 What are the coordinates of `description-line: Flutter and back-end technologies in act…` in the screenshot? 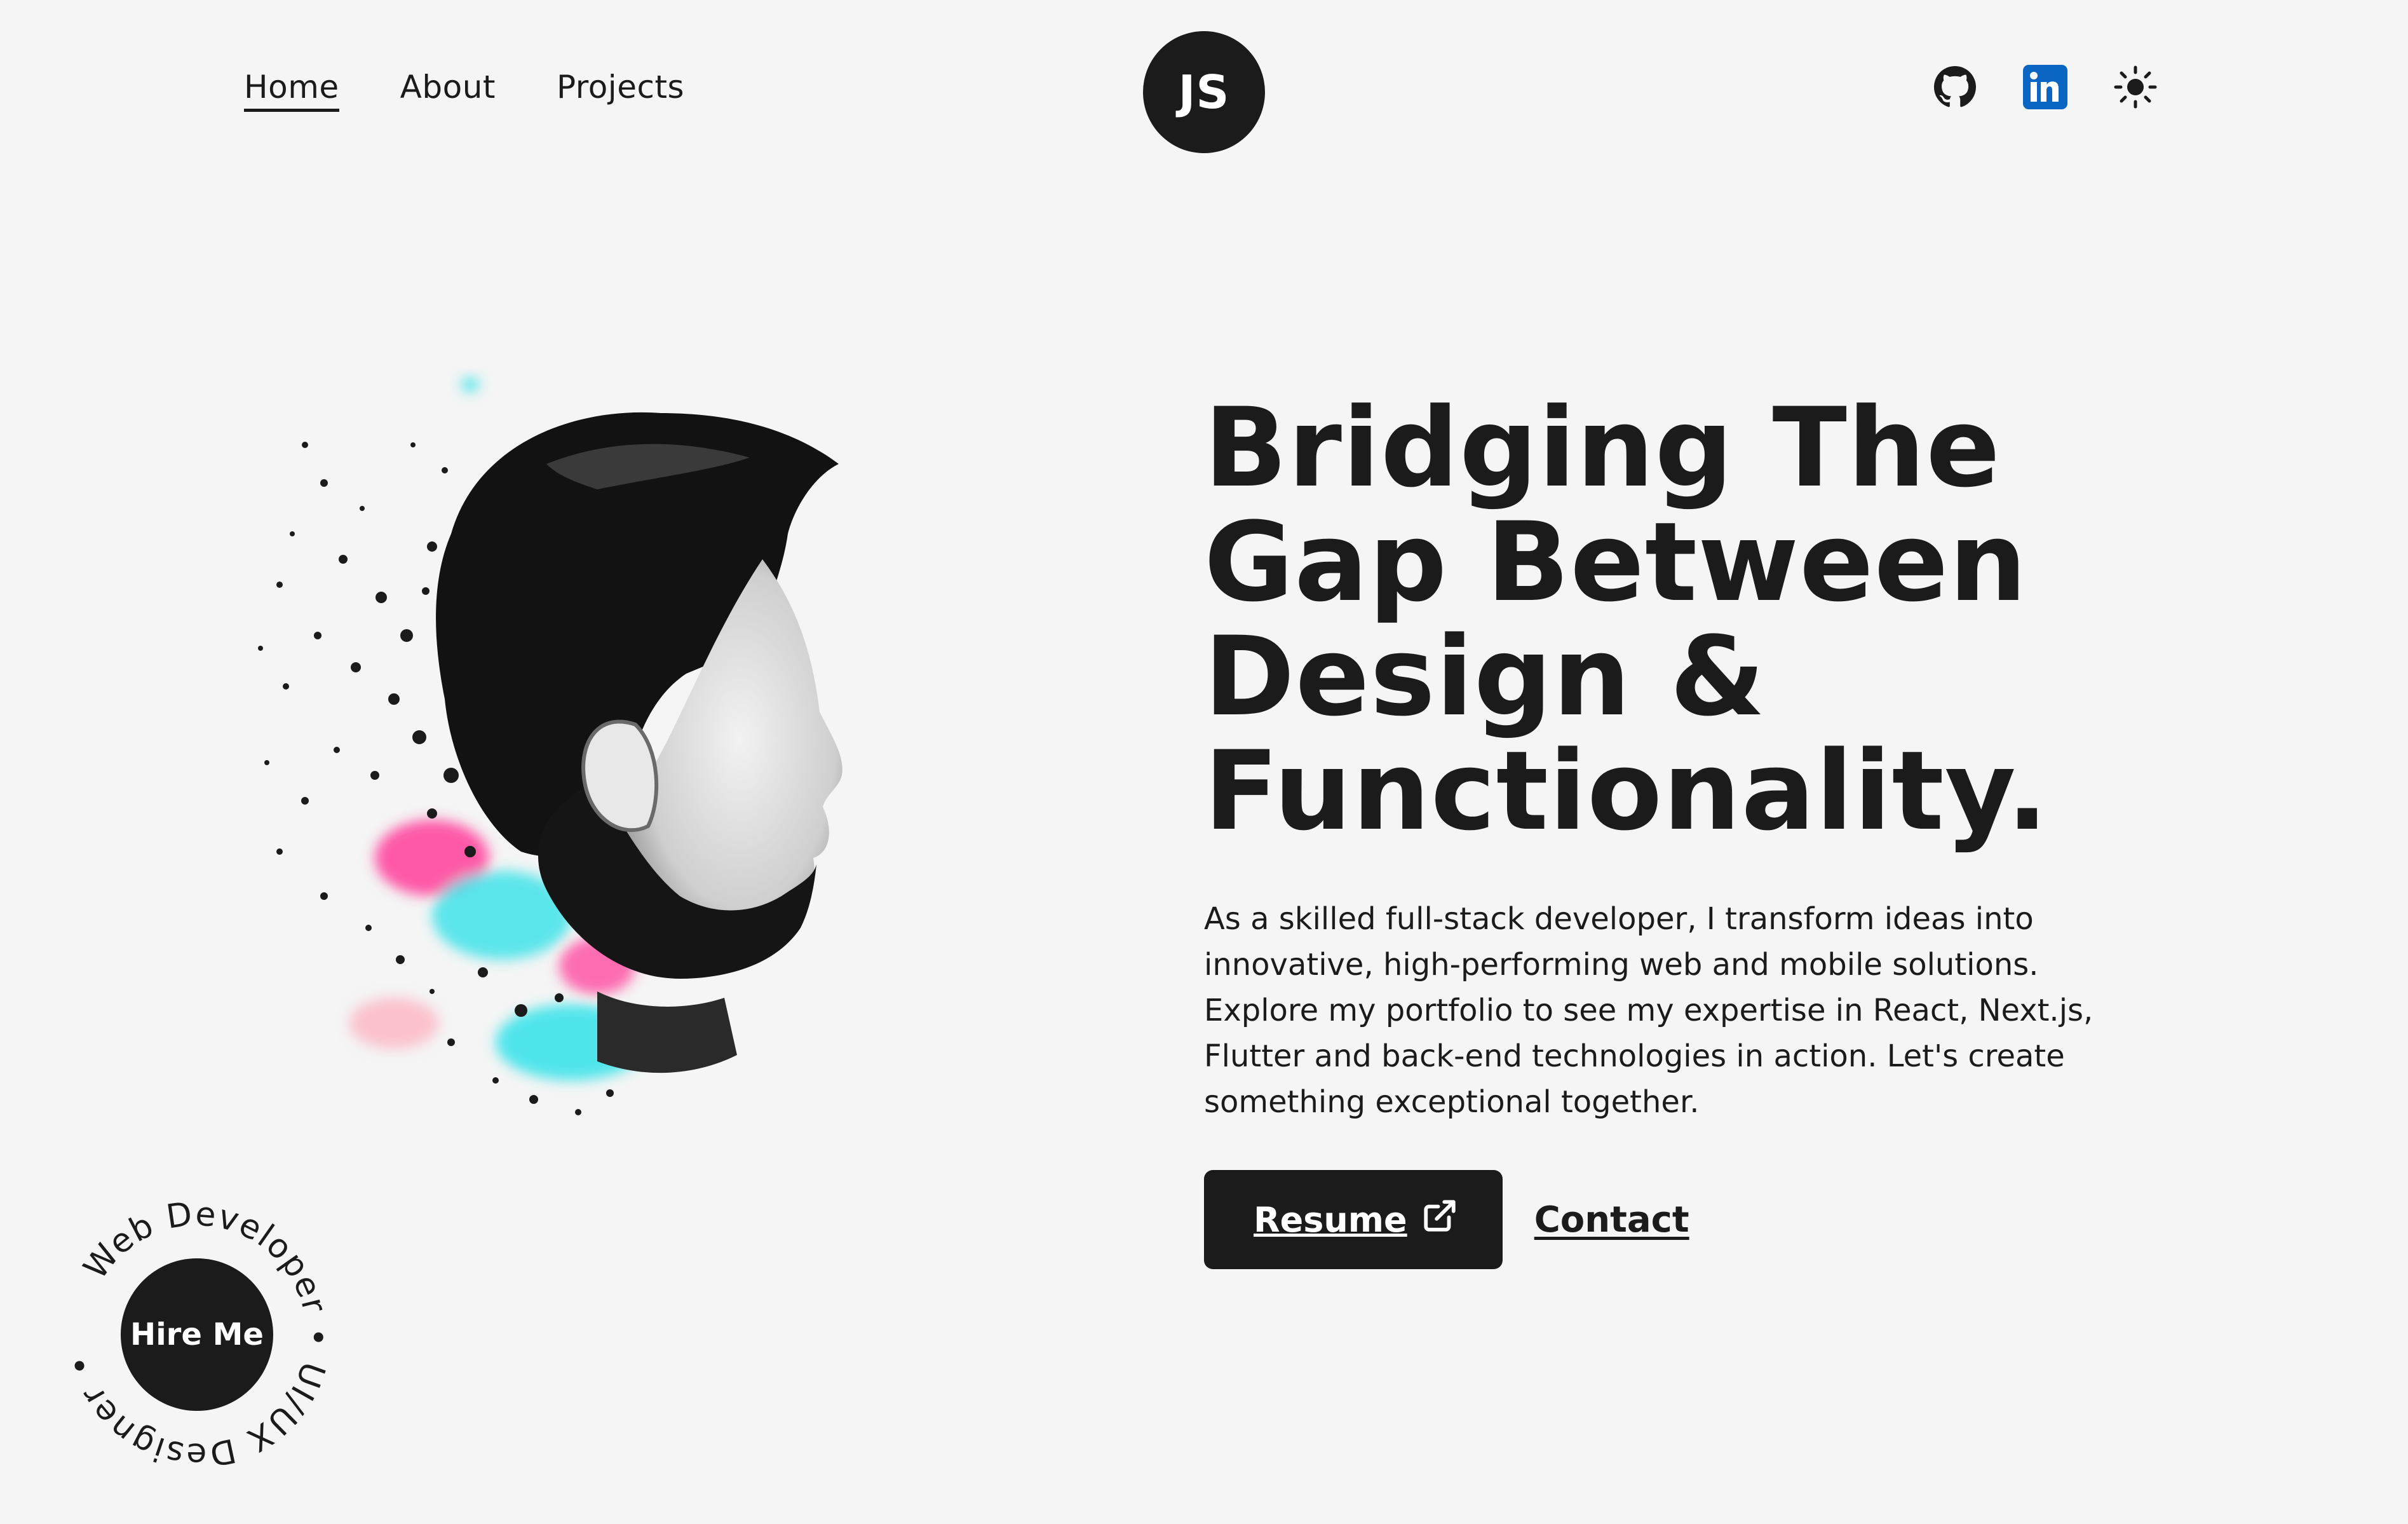 It's located at (1635, 1056).